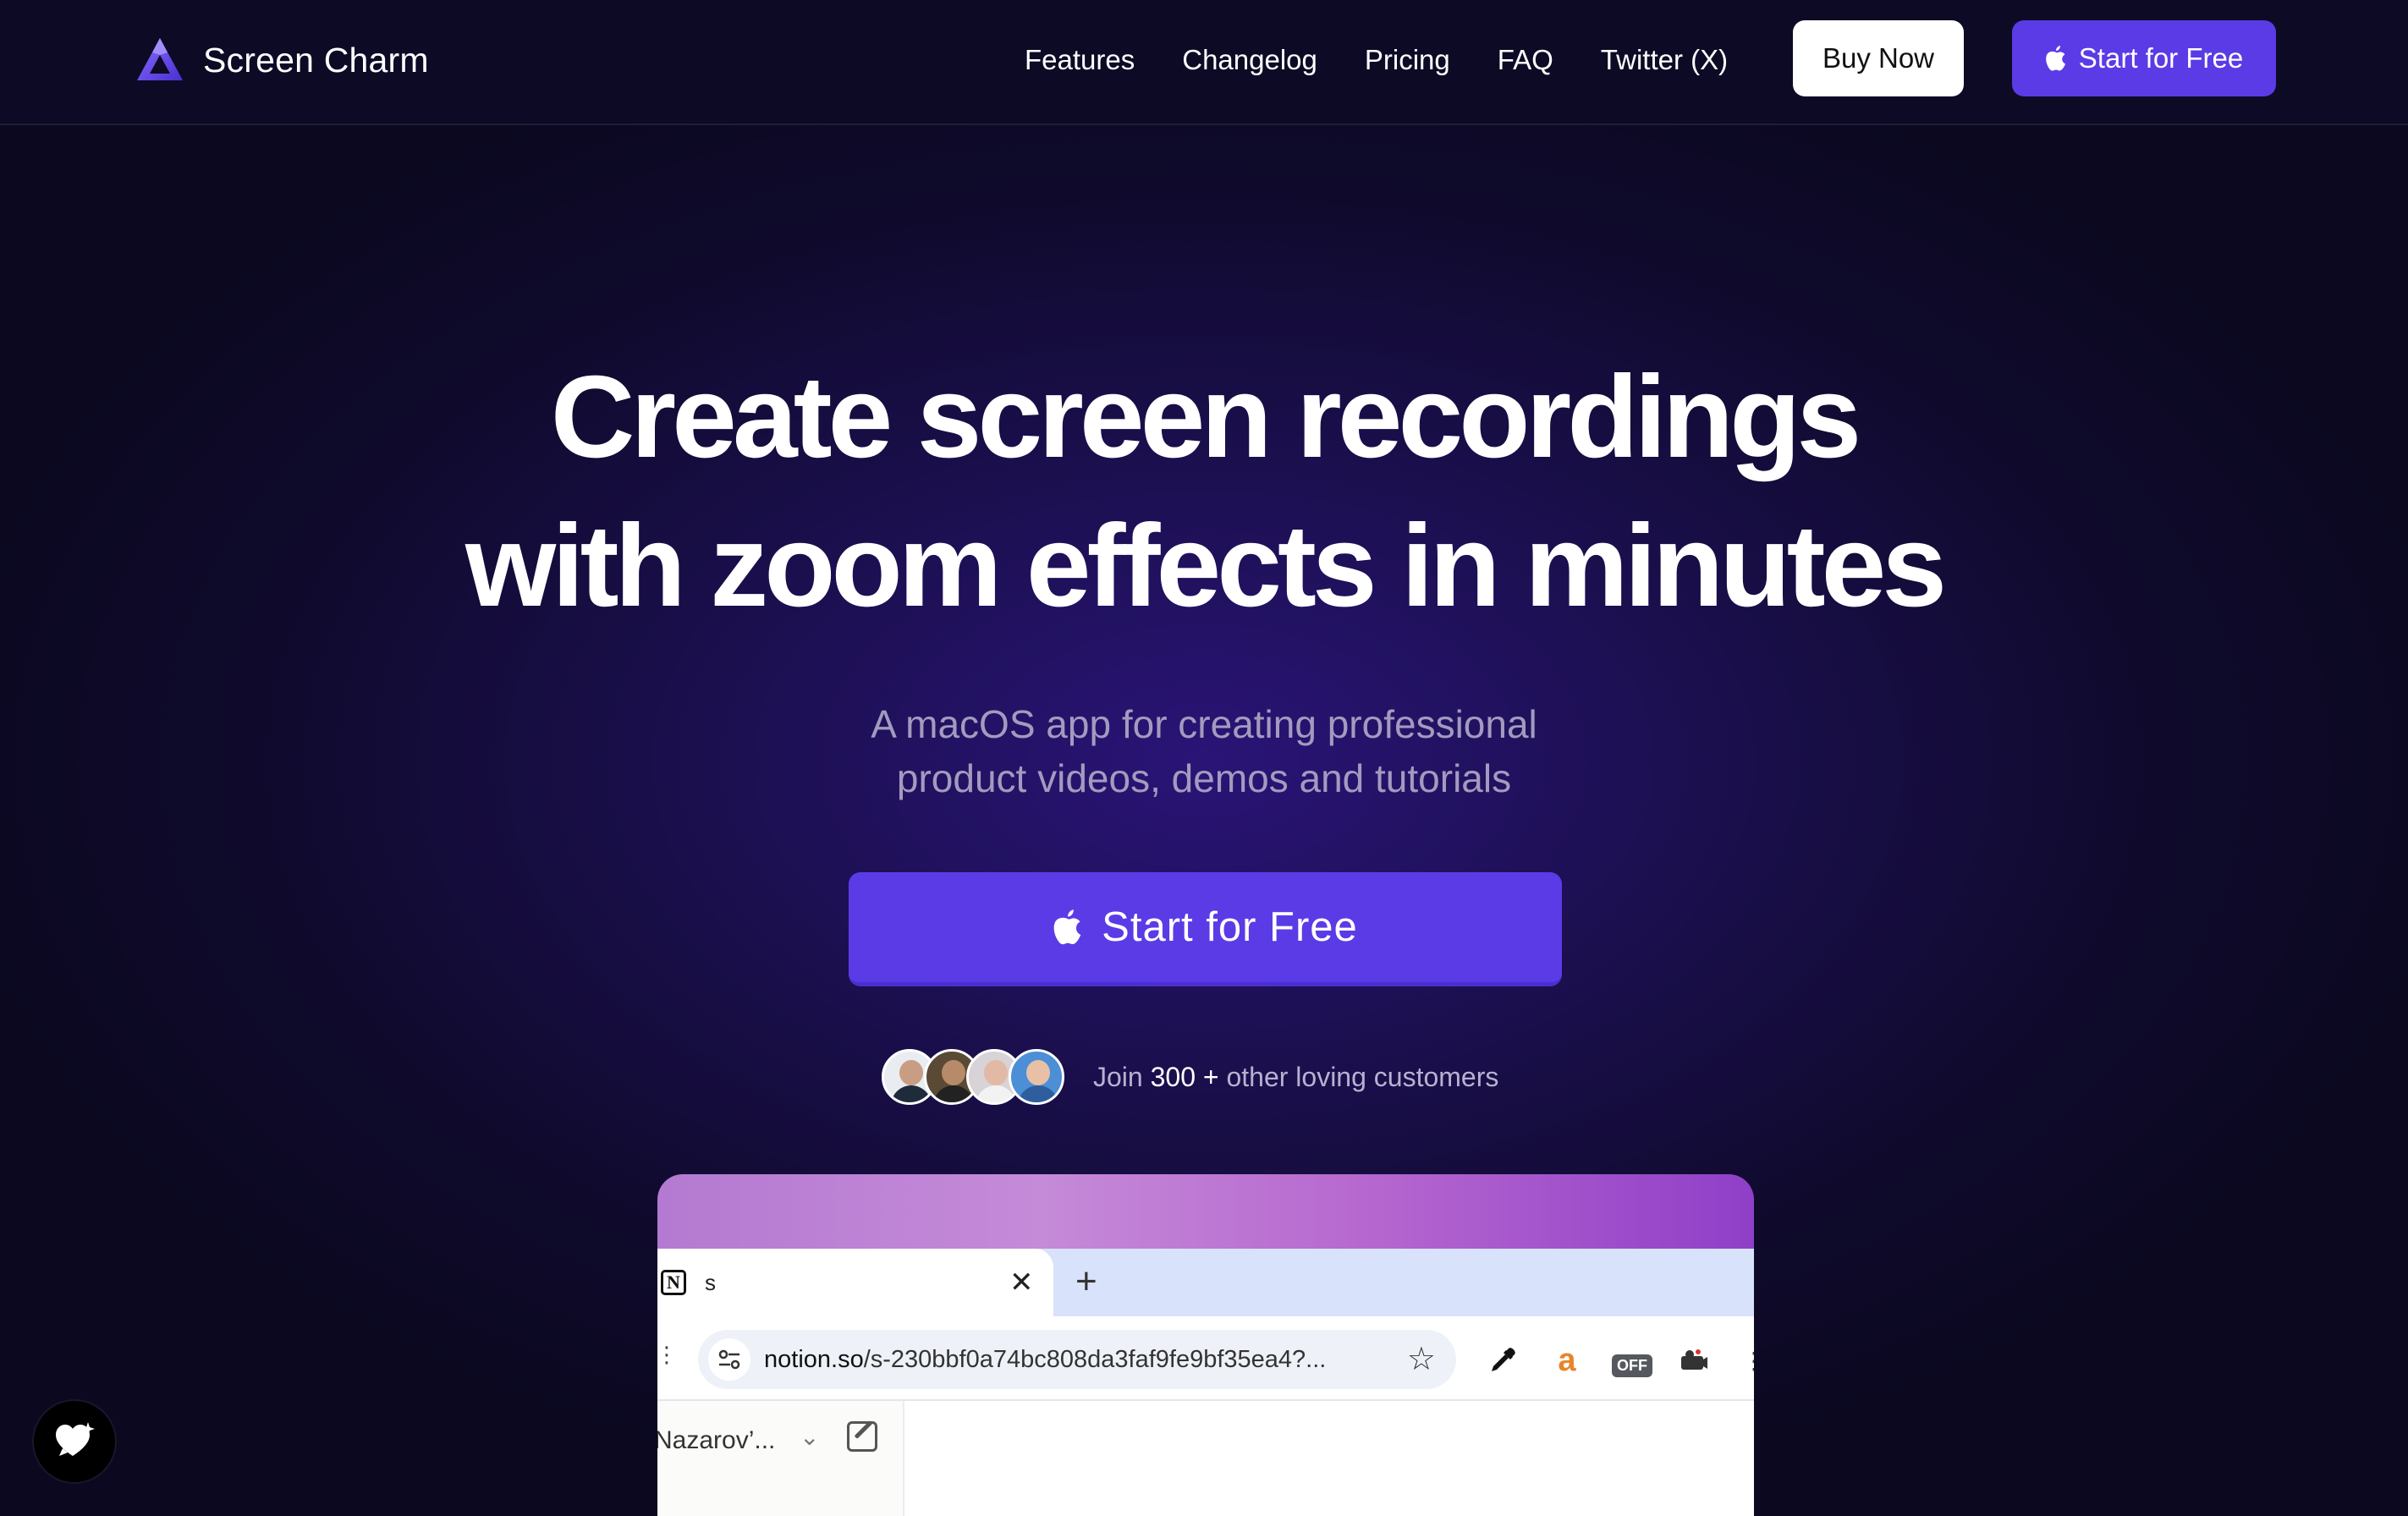  I want to click on browser-tab: N s ✕, so click(855, 1282).